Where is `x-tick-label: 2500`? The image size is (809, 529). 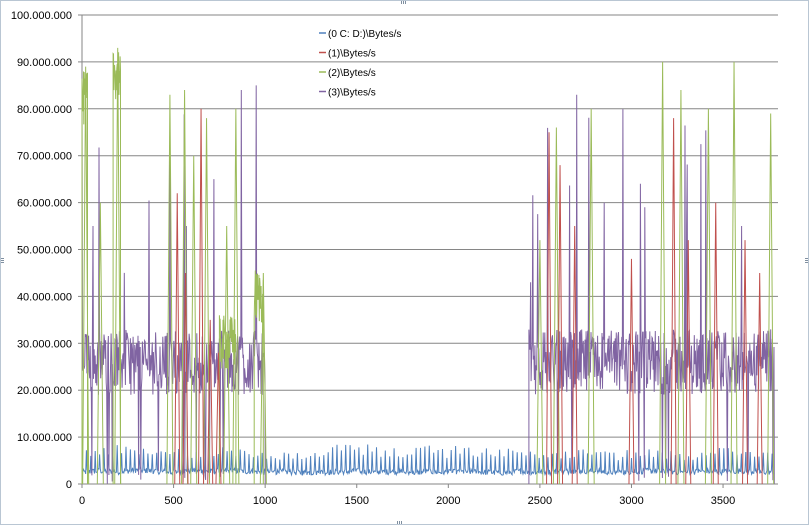 x-tick-label: 2500 is located at coordinates (540, 501).